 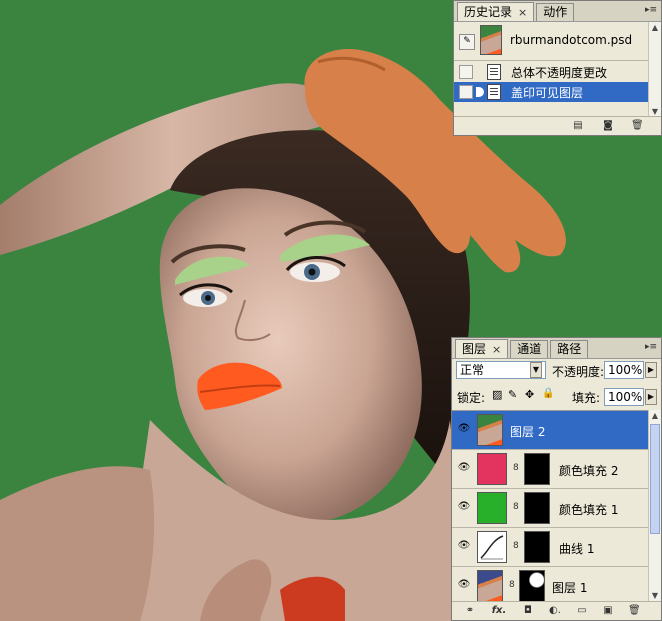 I want to click on fill-label: 填充:, so click(x=586, y=398).